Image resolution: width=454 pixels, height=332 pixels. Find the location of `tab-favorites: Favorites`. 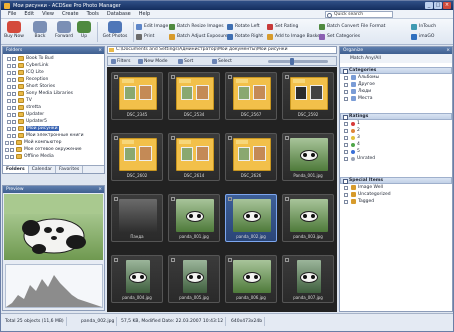

tab-favorites: Favorites is located at coordinates (70, 169).